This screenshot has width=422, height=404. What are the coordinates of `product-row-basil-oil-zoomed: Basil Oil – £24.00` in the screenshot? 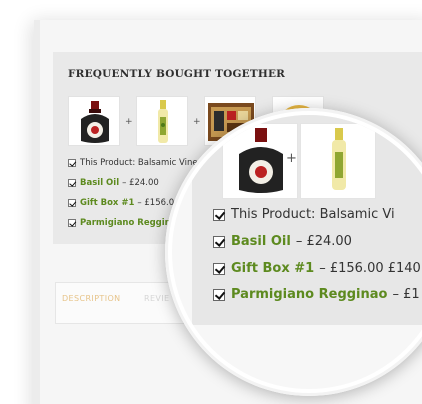 It's located at (282, 241).